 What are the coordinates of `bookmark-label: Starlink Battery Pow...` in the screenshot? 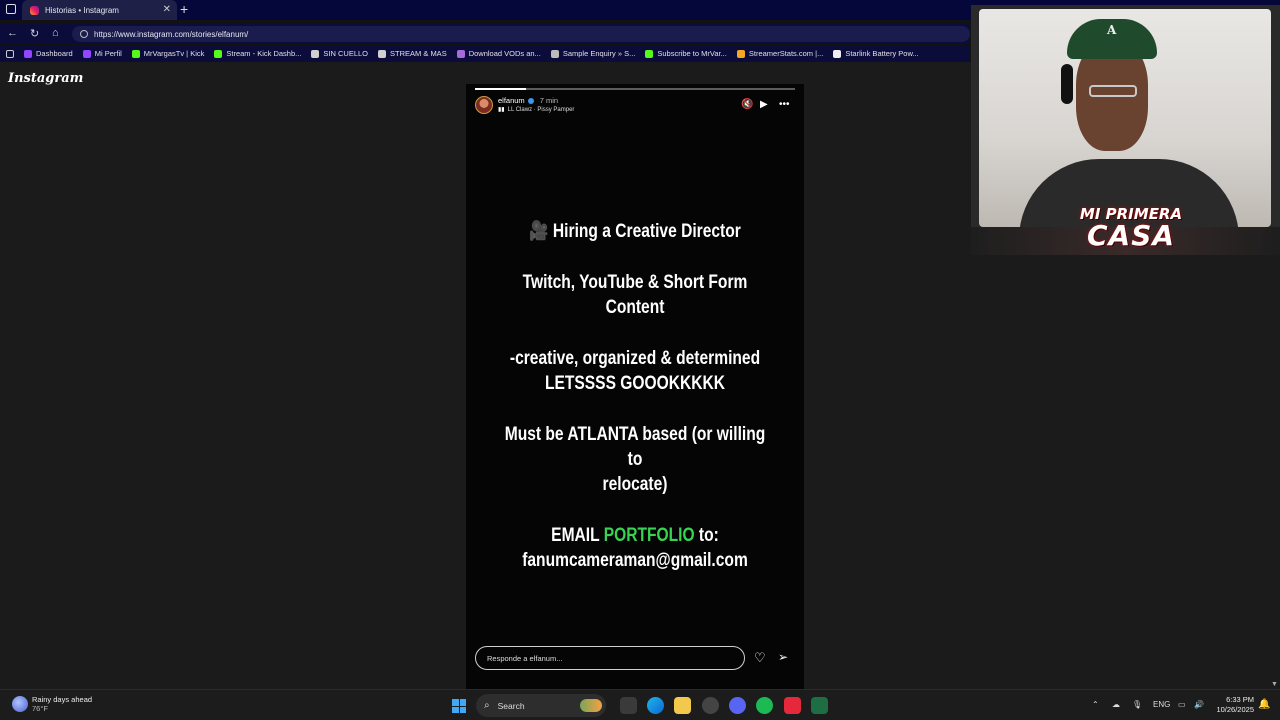 It's located at (882, 53).